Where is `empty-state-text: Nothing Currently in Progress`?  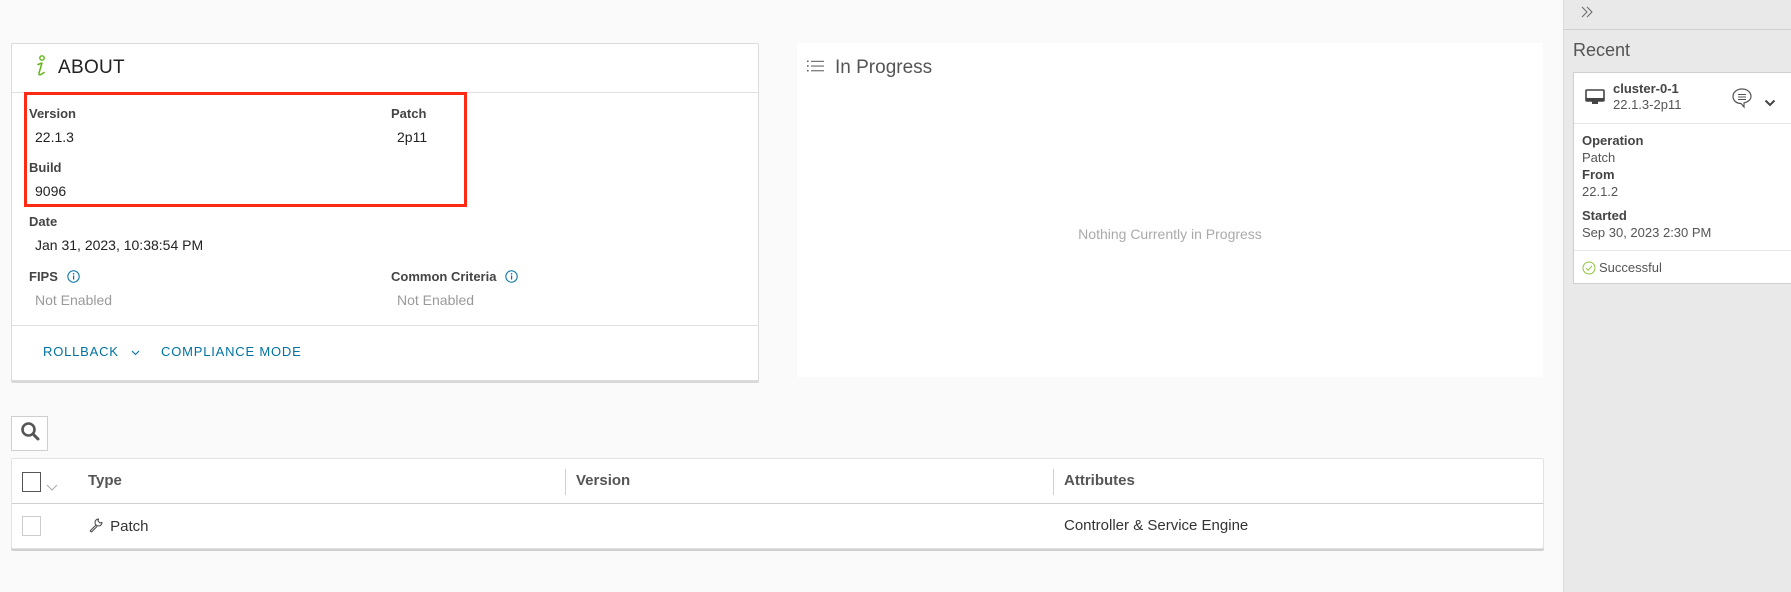 empty-state-text: Nothing Currently in Progress is located at coordinates (1170, 234).